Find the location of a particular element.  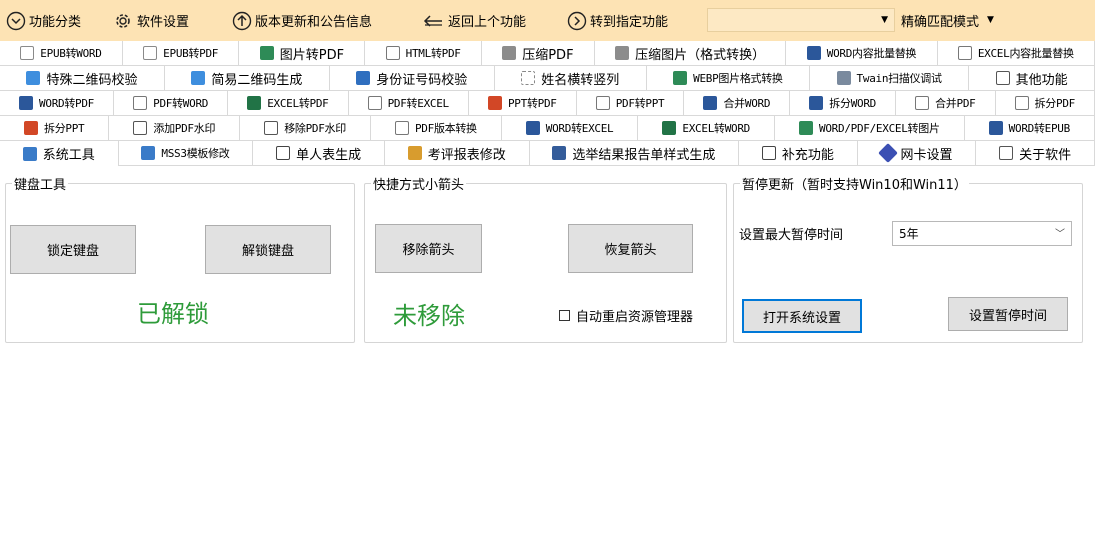

tab-item: WEBP图片格式转换 is located at coordinates (728, 78).